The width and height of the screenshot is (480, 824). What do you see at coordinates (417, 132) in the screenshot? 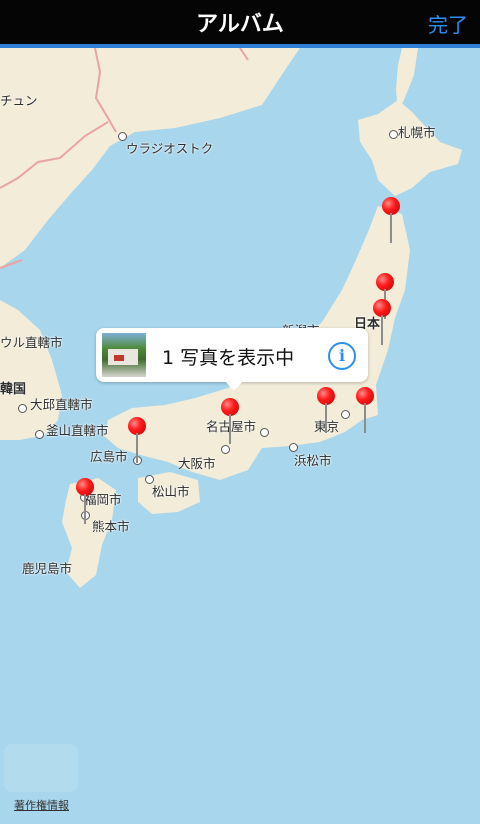
I see `label-sapporo: 札幌市` at bounding box center [417, 132].